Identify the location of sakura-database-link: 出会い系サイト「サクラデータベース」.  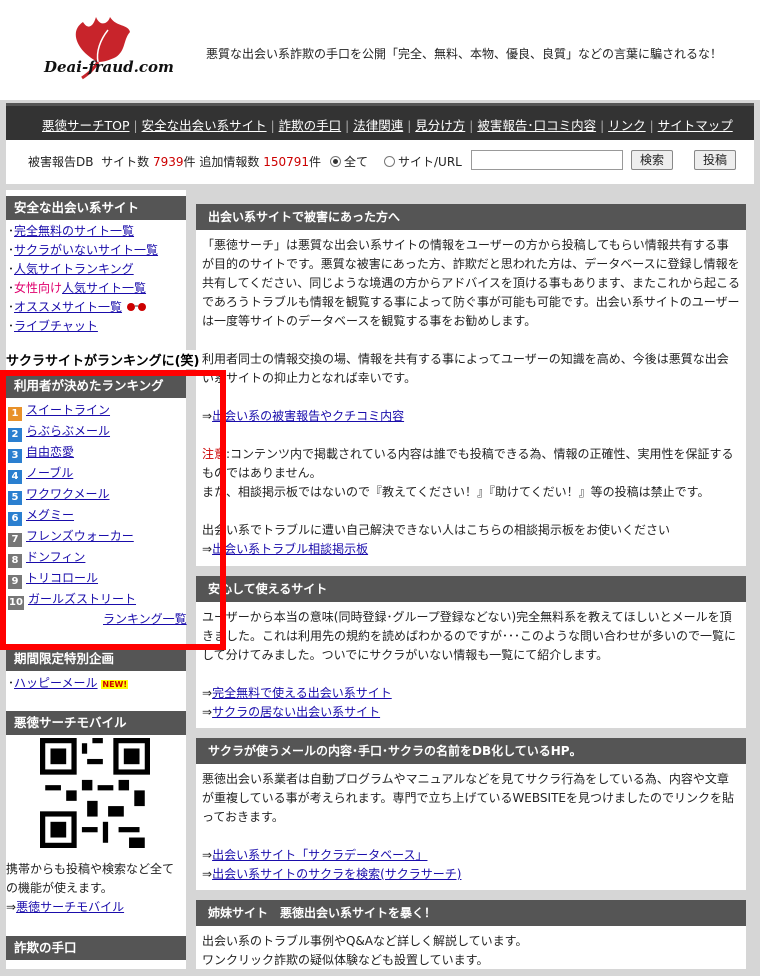
(319, 855).